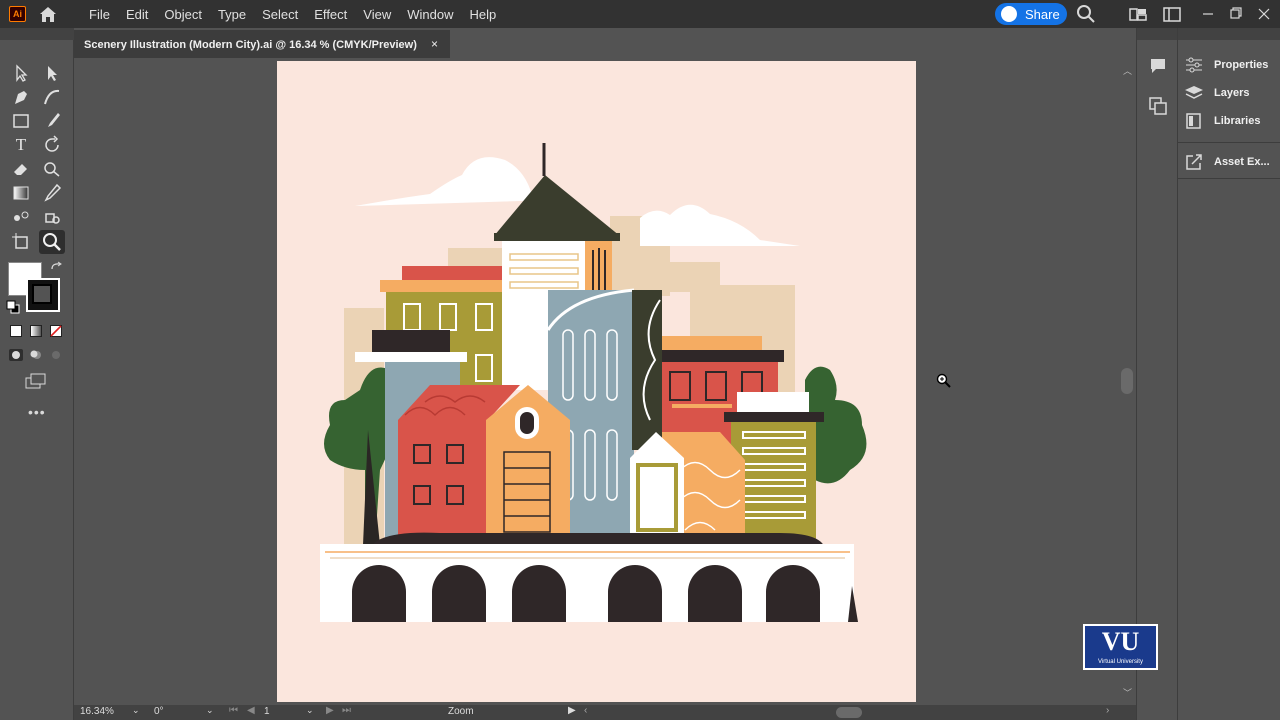 Image resolution: width=1280 pixels, height=720 pixels. I want to click on logo-mark: VU, so click(1120, 641).